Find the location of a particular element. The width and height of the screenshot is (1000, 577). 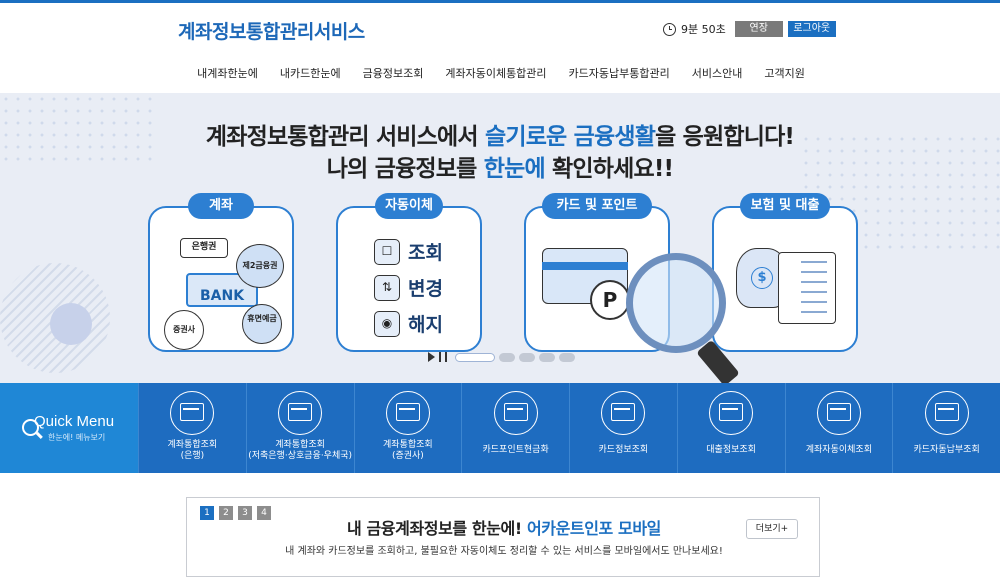

insurance-loan-card: $ is located at coordinates (785, 279).